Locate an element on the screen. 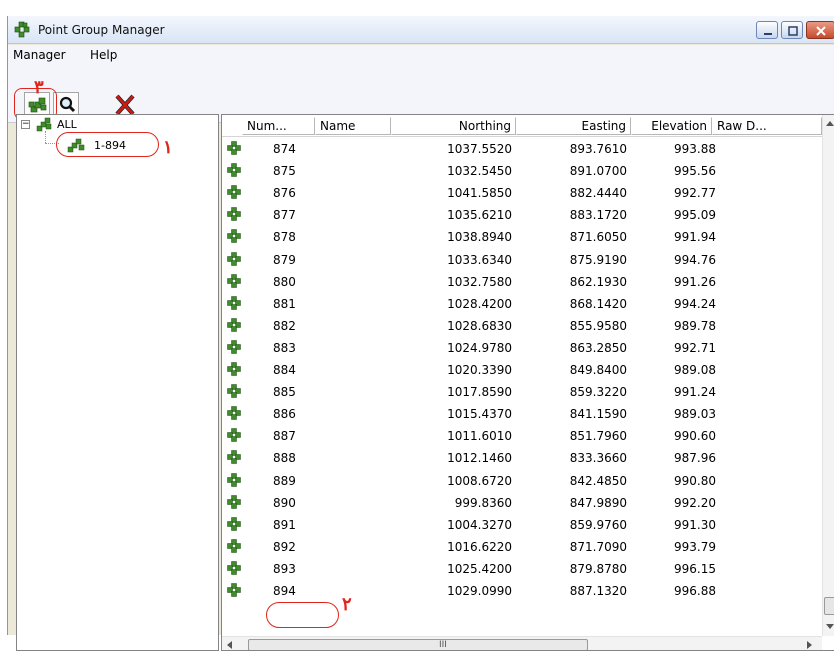 Image resolution: width=834 pixels, height=651 pixels. elevation-cell: 996.15 is located at coordinates (695, 568).